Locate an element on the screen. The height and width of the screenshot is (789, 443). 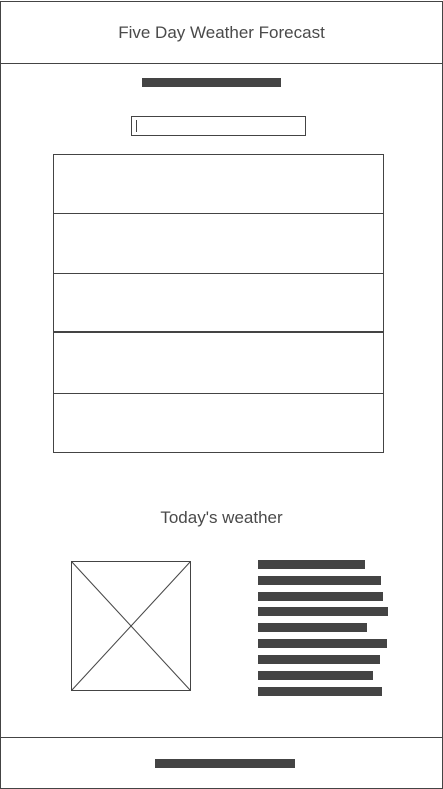
footer-text-placeholder is located at coordinates (225, 763).